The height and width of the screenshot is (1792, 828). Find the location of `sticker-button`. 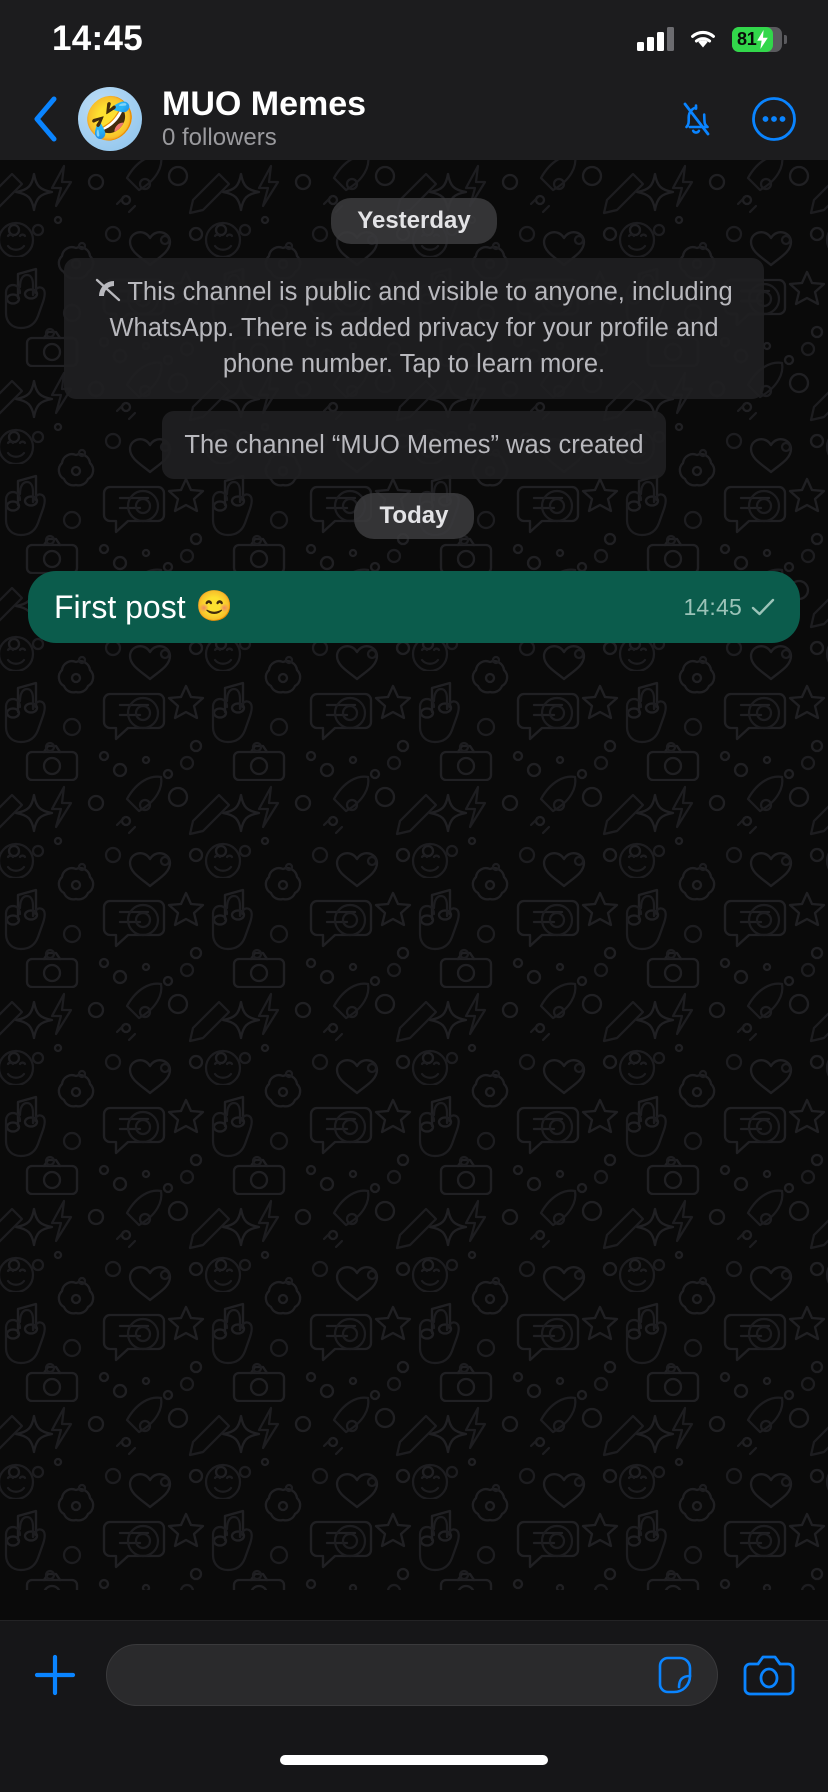

sticker-button is located at coordinates (677, 1675).